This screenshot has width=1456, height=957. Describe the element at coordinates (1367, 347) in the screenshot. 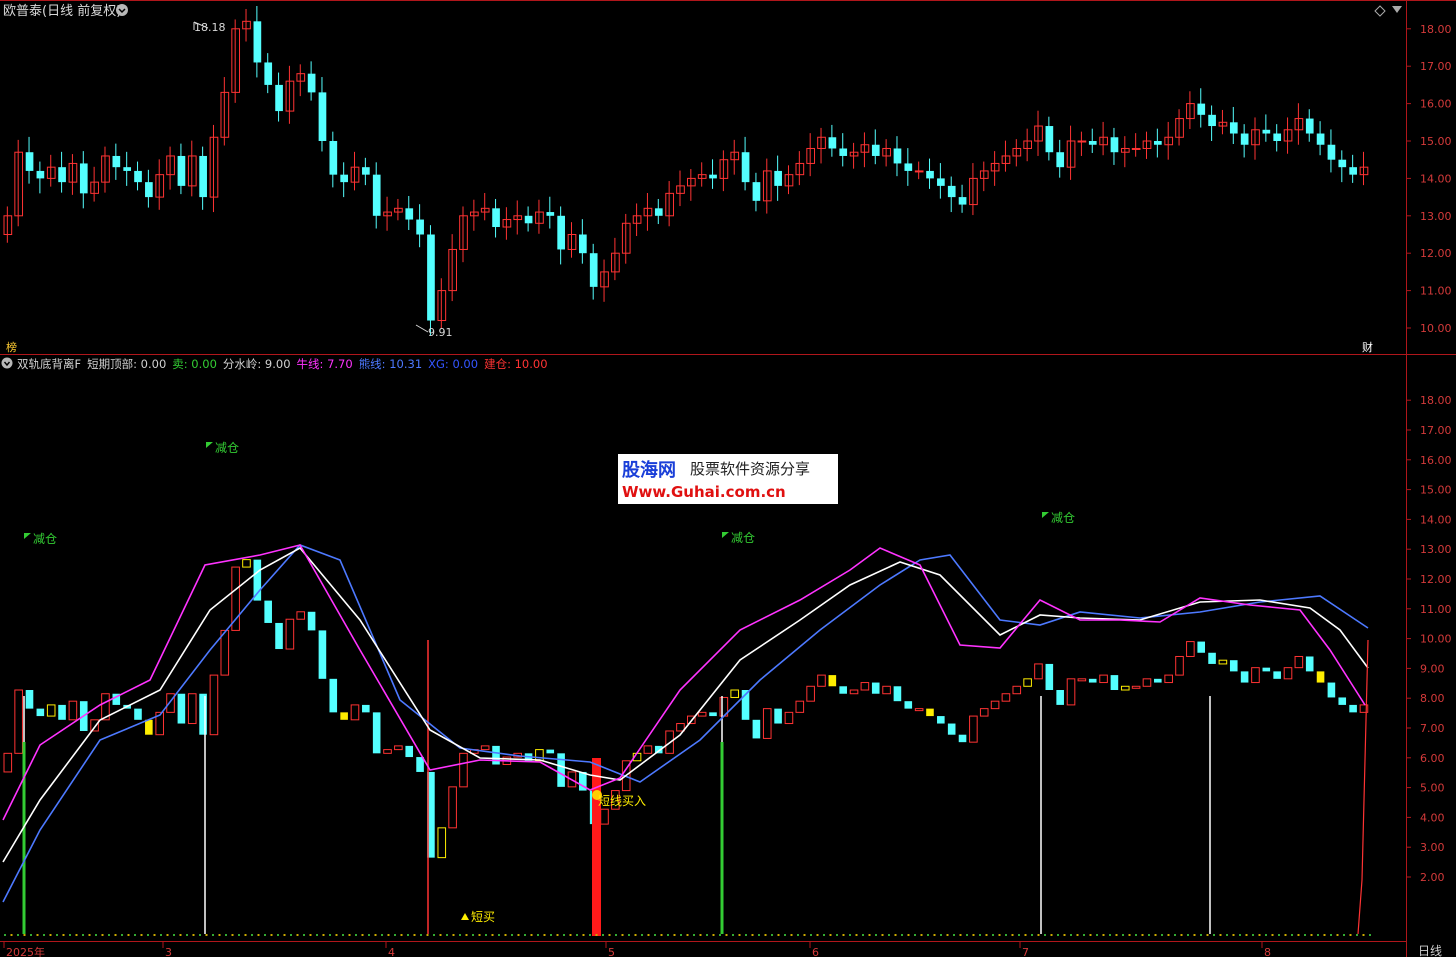

I see `finance-tag: 财` at that location.